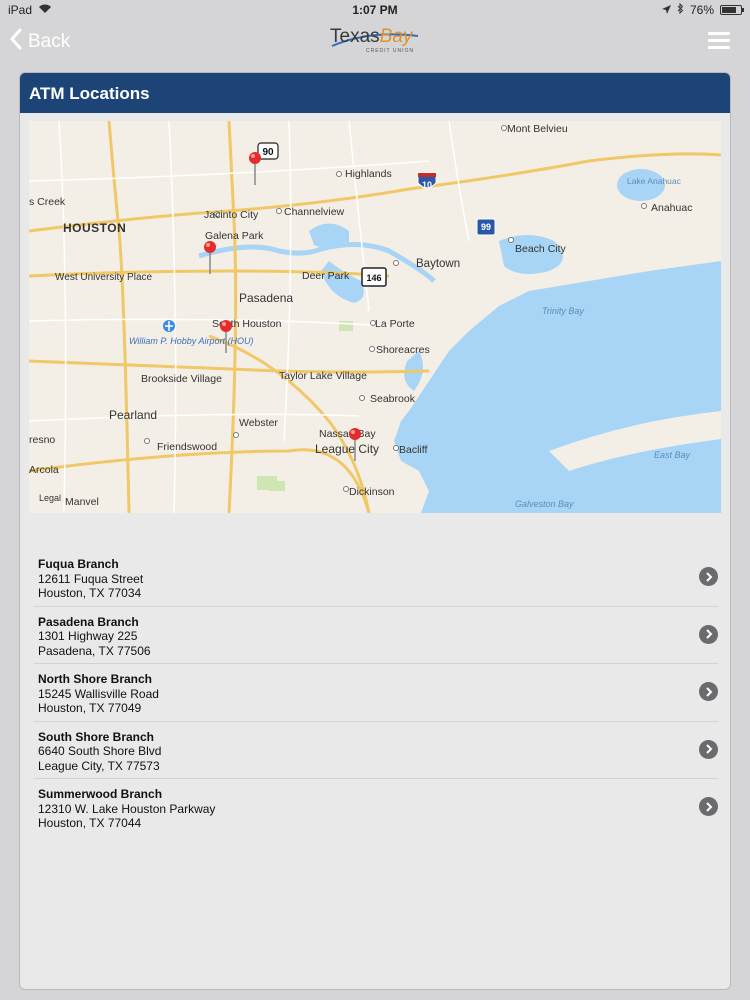  Describe the element at coordinates (100, 751) in the screenshot. I see `branch-street: 6640 South Shore Blvd` at that location.